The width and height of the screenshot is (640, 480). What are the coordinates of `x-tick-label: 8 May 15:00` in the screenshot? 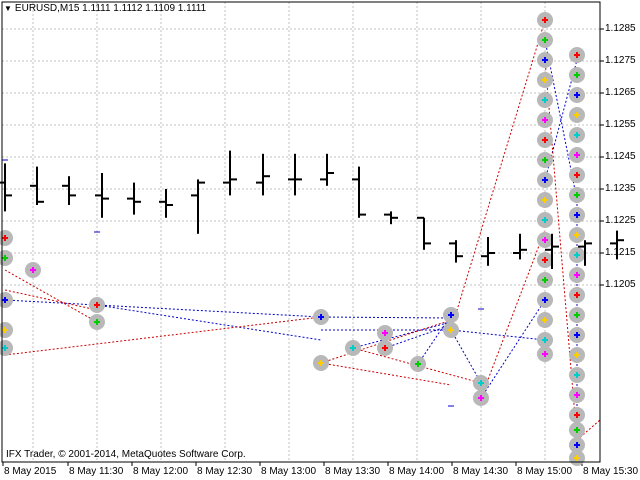 It's located at (545, 471).